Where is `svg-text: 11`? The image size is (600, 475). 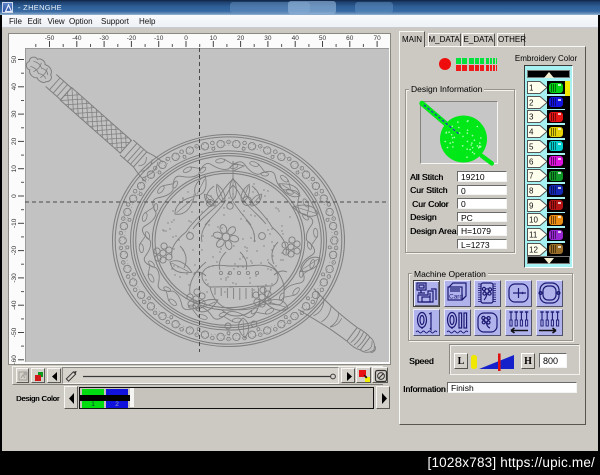
svg-text: 11 is located at coordinates (533, 235).